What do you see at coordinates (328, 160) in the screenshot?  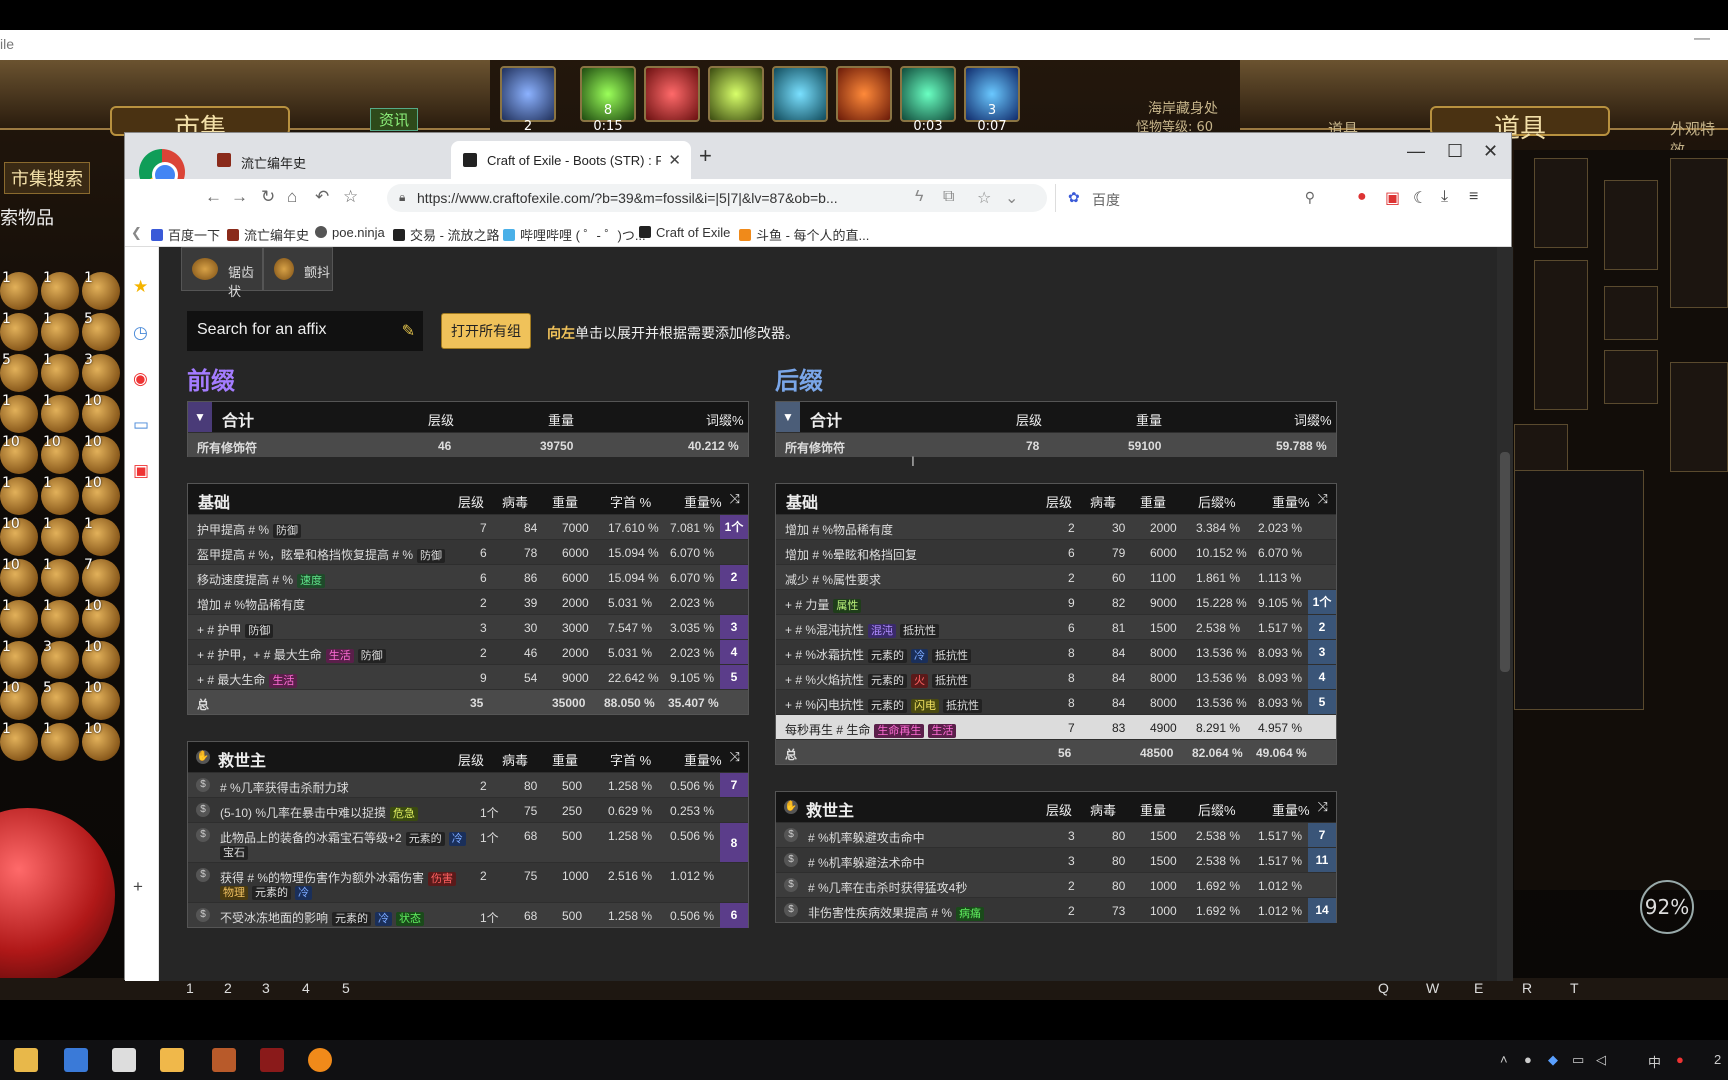 I see `tab-poe-chronicle: 流亡编年史` at bounding box center [328, 160].